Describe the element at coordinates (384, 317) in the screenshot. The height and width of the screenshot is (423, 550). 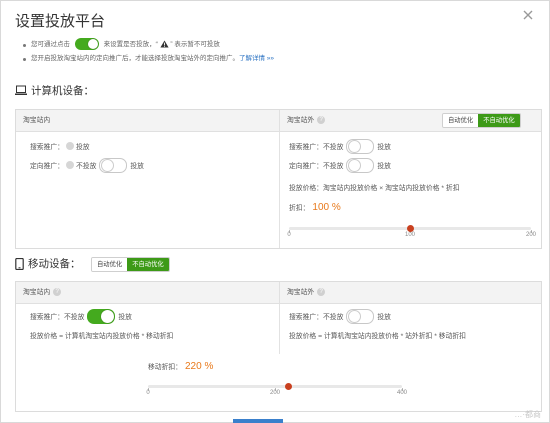
I see `mobile-outer-search-on-label: 投放` at that location.